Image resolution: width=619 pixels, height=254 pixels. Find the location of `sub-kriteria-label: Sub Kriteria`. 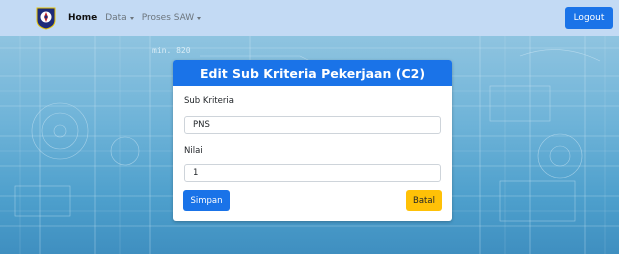

sub-kriteria-label: Sub Kriteria is located at coordinates (209, 101).